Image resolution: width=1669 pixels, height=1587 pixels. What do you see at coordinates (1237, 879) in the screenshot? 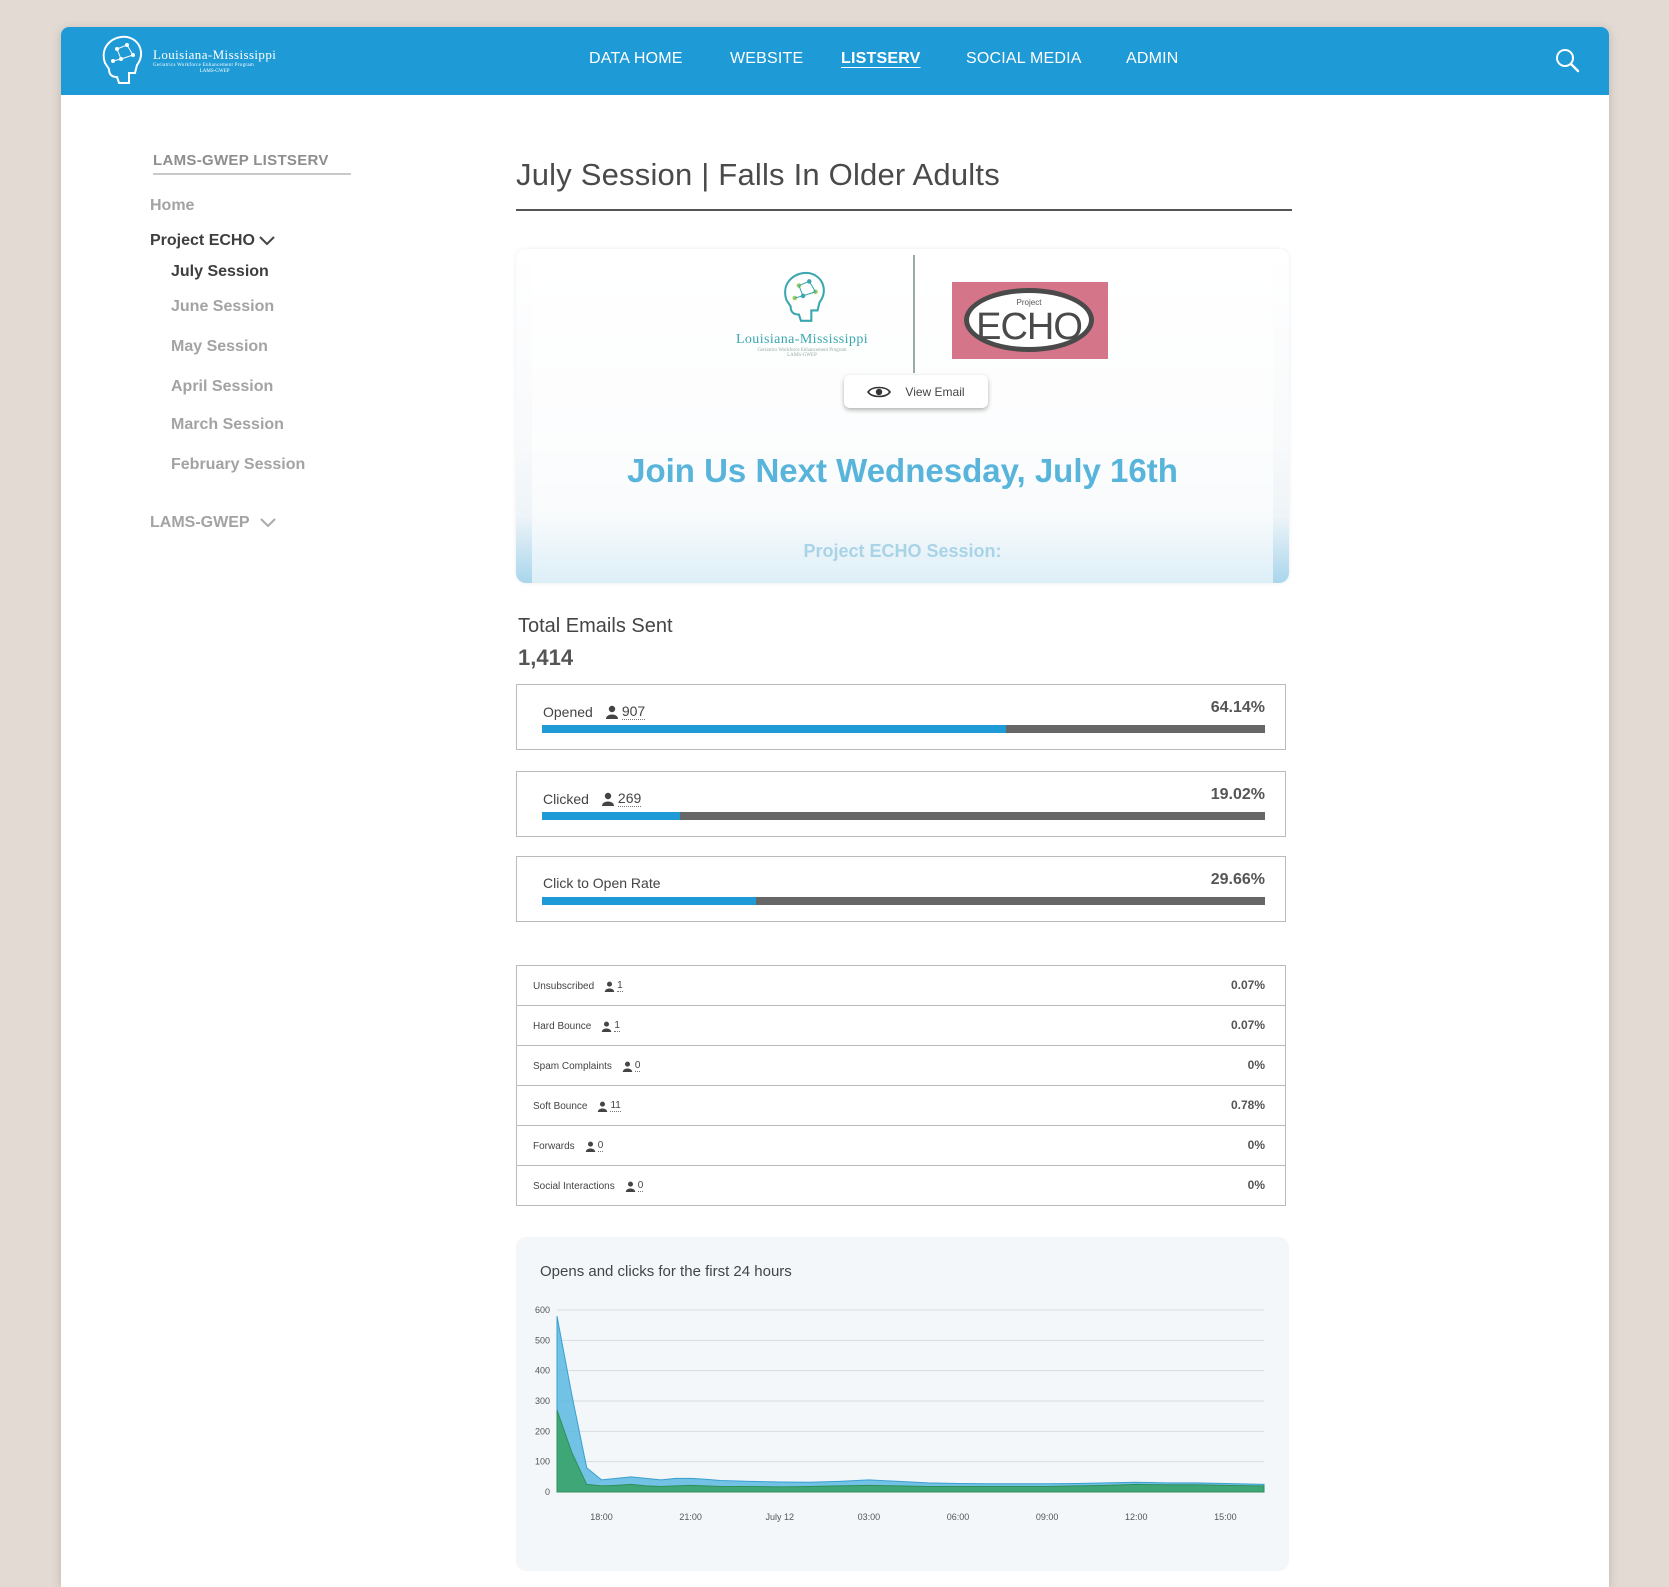
I see `metric-percent: 29.66%` at bounding box center [1237, 879].